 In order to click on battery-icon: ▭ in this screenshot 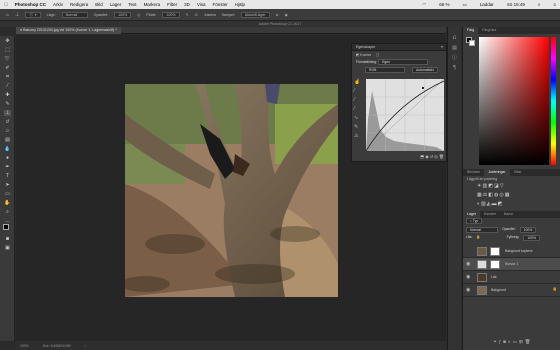, I will do `click(465, 5)`.